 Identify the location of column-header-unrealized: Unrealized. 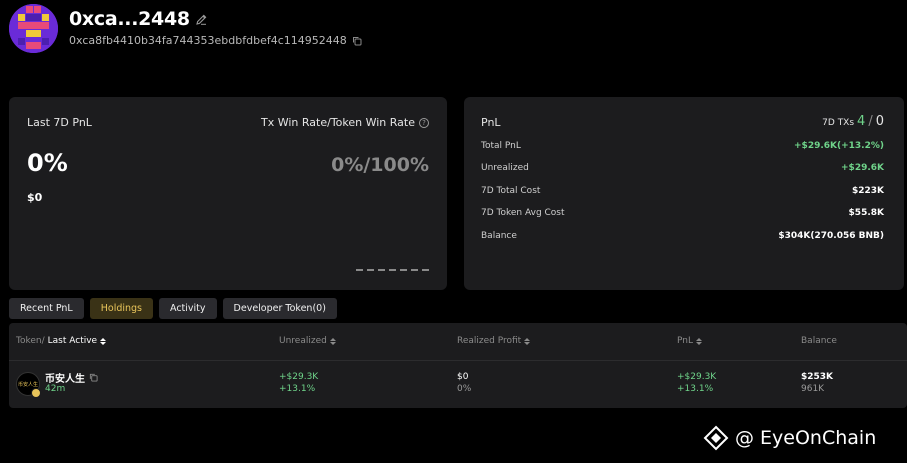
(307, 341).